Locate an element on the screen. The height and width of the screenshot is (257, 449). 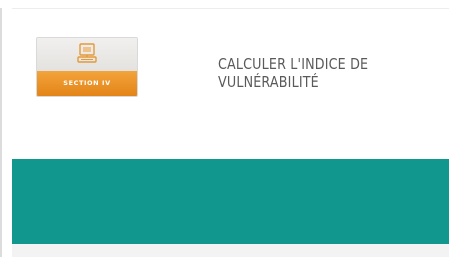
badge-icon-area is located at coordinates (87, 54).